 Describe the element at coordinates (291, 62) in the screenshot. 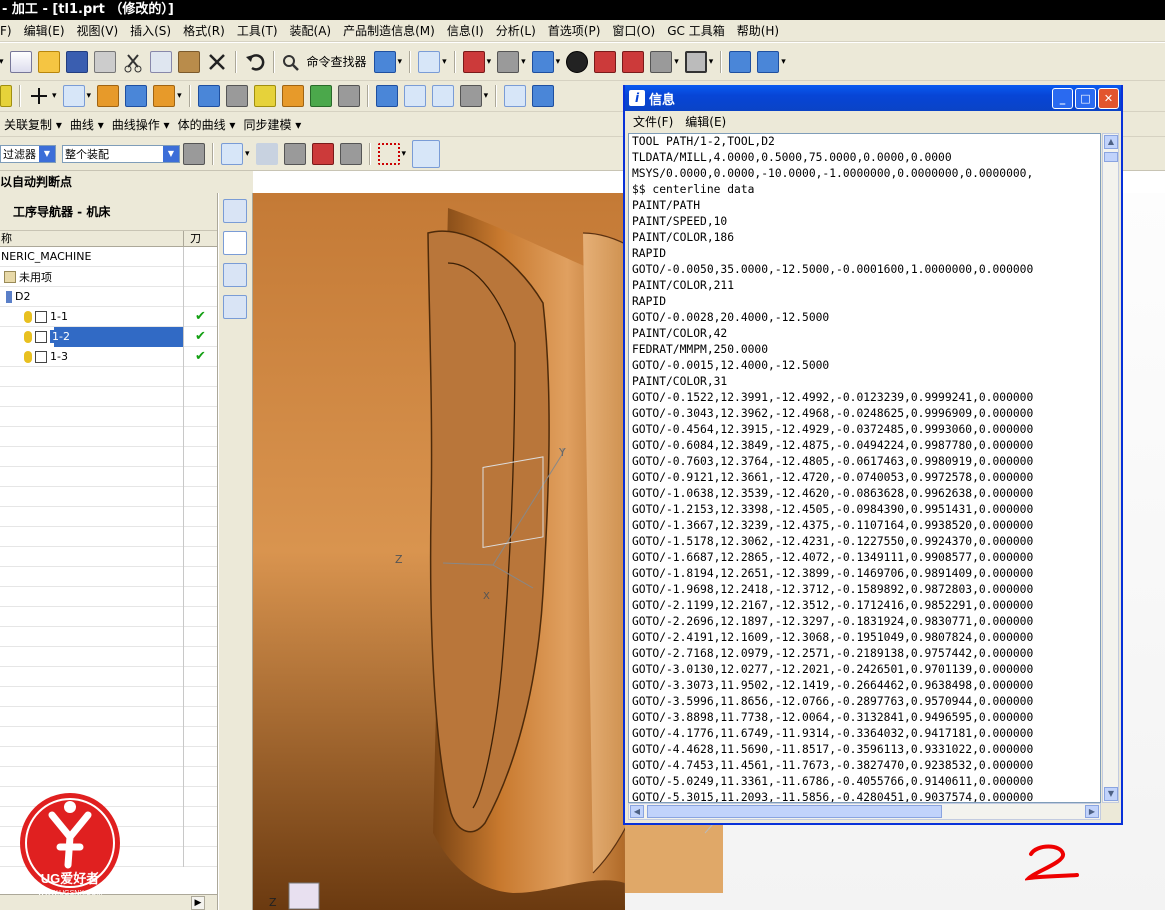

I see `command-finder-icon` at that location.